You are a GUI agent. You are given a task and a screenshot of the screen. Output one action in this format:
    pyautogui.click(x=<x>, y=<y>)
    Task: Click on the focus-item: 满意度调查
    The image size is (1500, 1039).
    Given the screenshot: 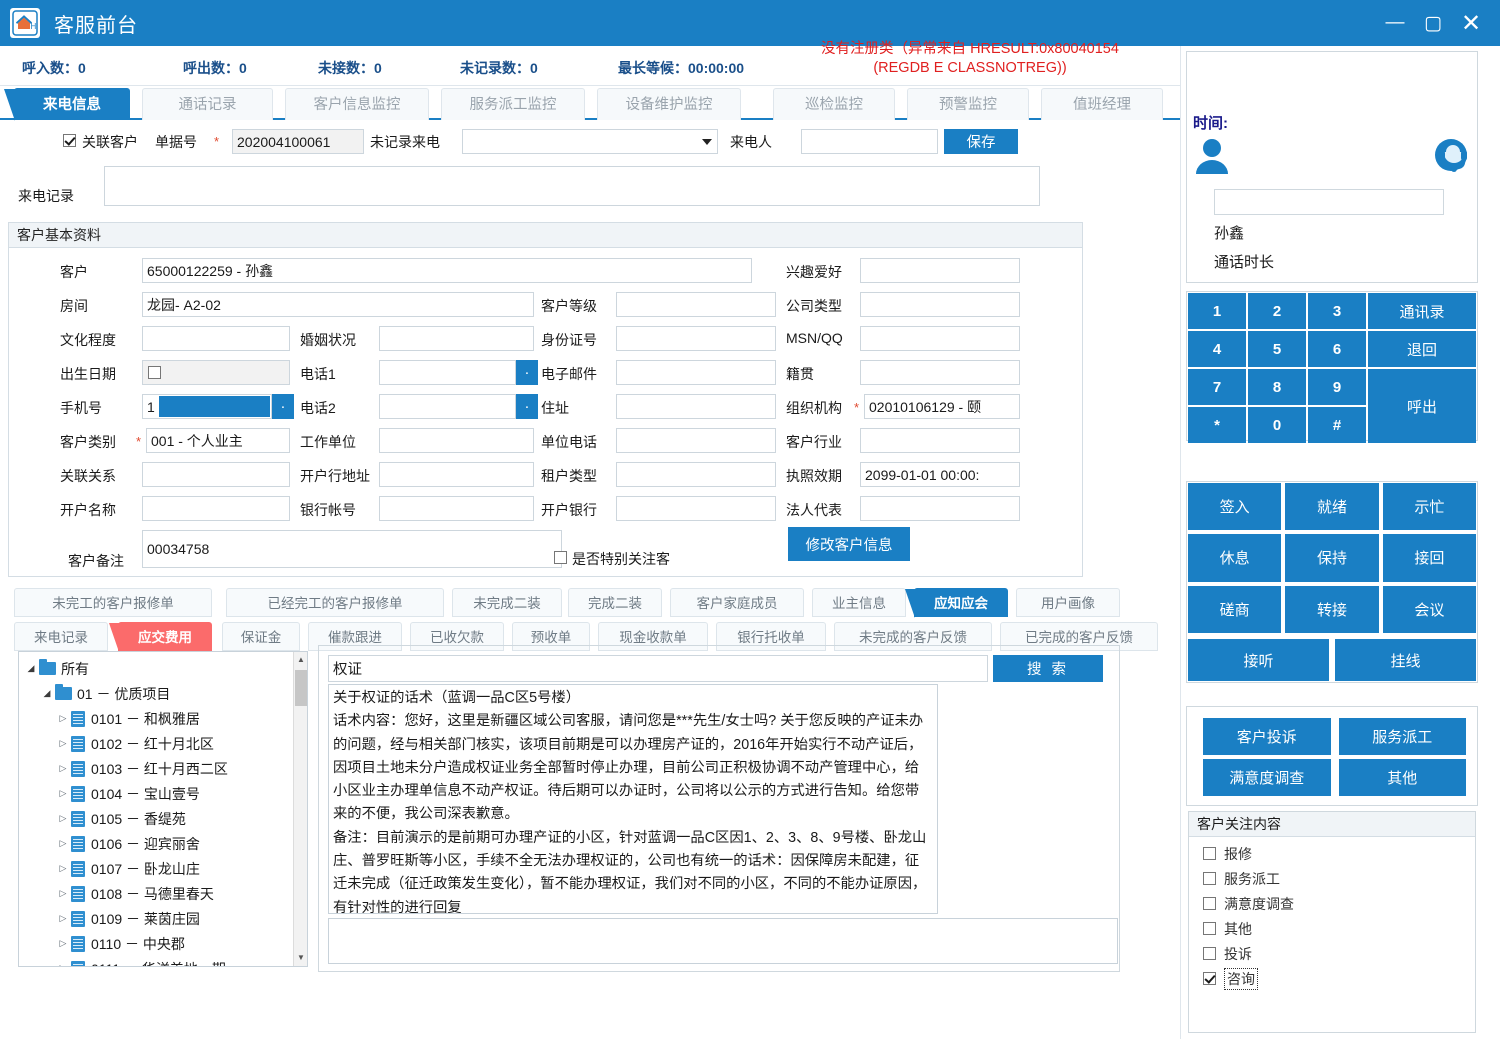 What is the action you would take?
    pyautogui.click(x=1332, y=903)
    